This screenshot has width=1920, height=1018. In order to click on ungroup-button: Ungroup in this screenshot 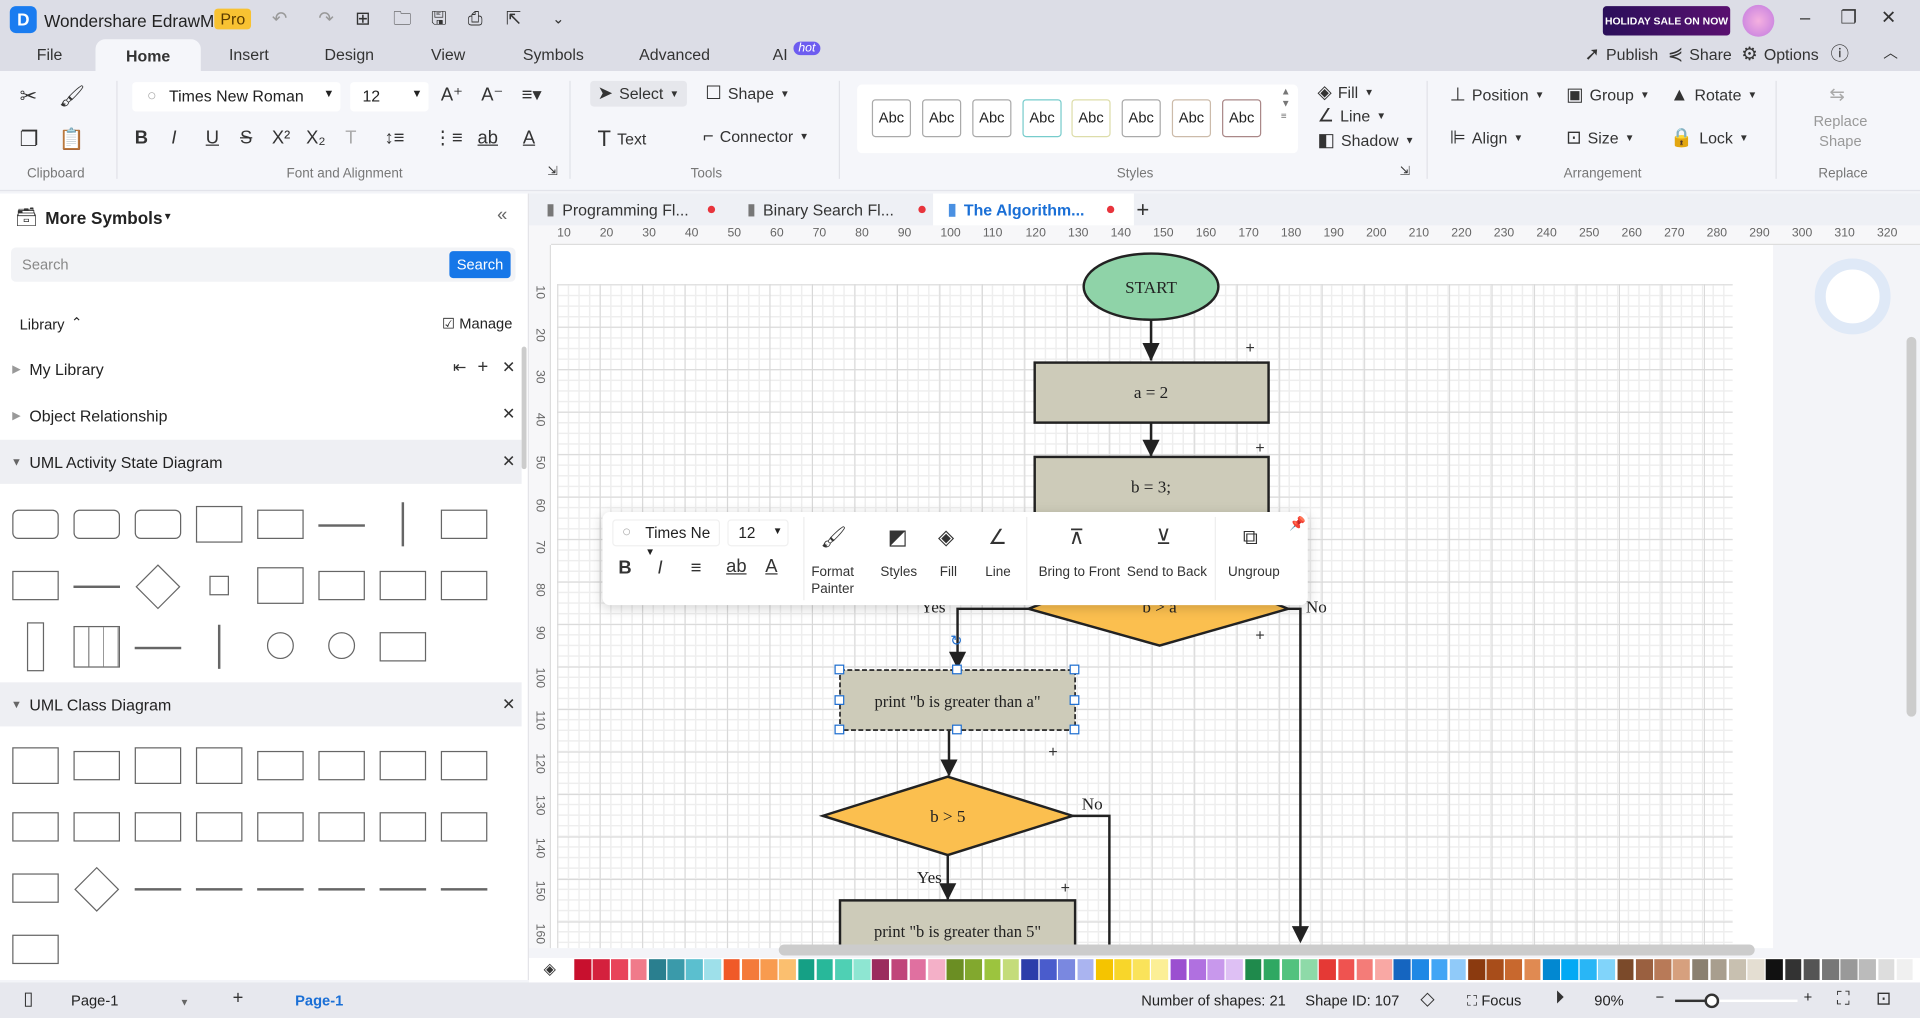, I will do `click(1253, 572)`.